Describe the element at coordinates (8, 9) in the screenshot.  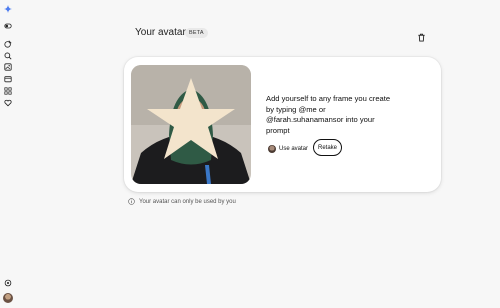
I see `sparkle-logo-icon` at that location.